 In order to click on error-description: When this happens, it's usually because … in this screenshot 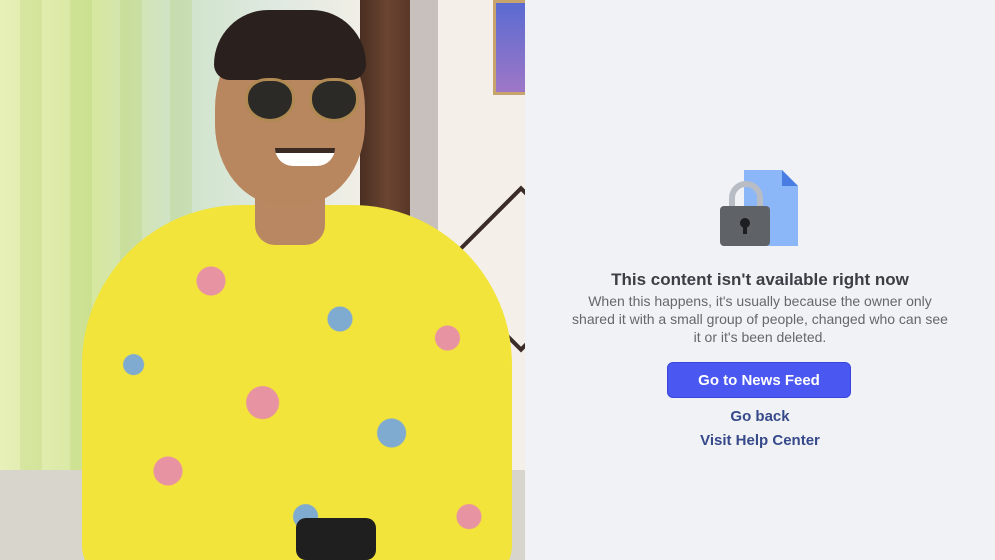, I will do `click(760, 319)`.